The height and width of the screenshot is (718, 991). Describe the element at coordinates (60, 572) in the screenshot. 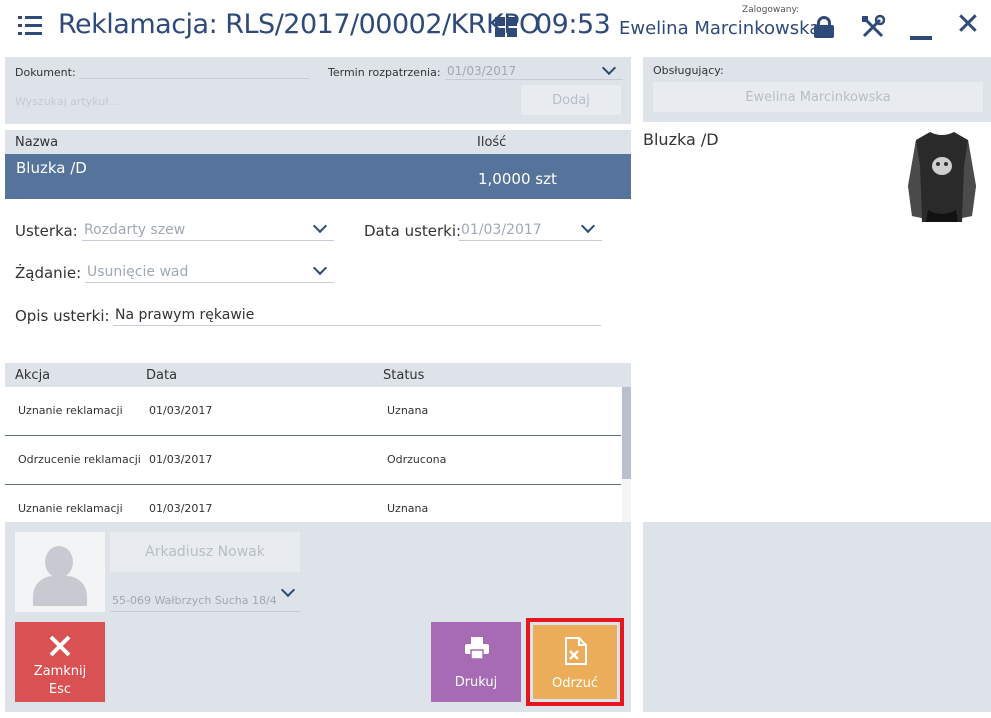

I see `avatar` at that location.